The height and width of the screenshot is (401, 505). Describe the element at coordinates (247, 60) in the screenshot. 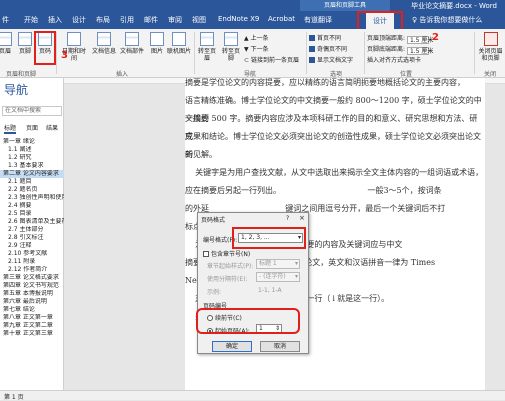

I see `link-icon: ⊂` at that location.